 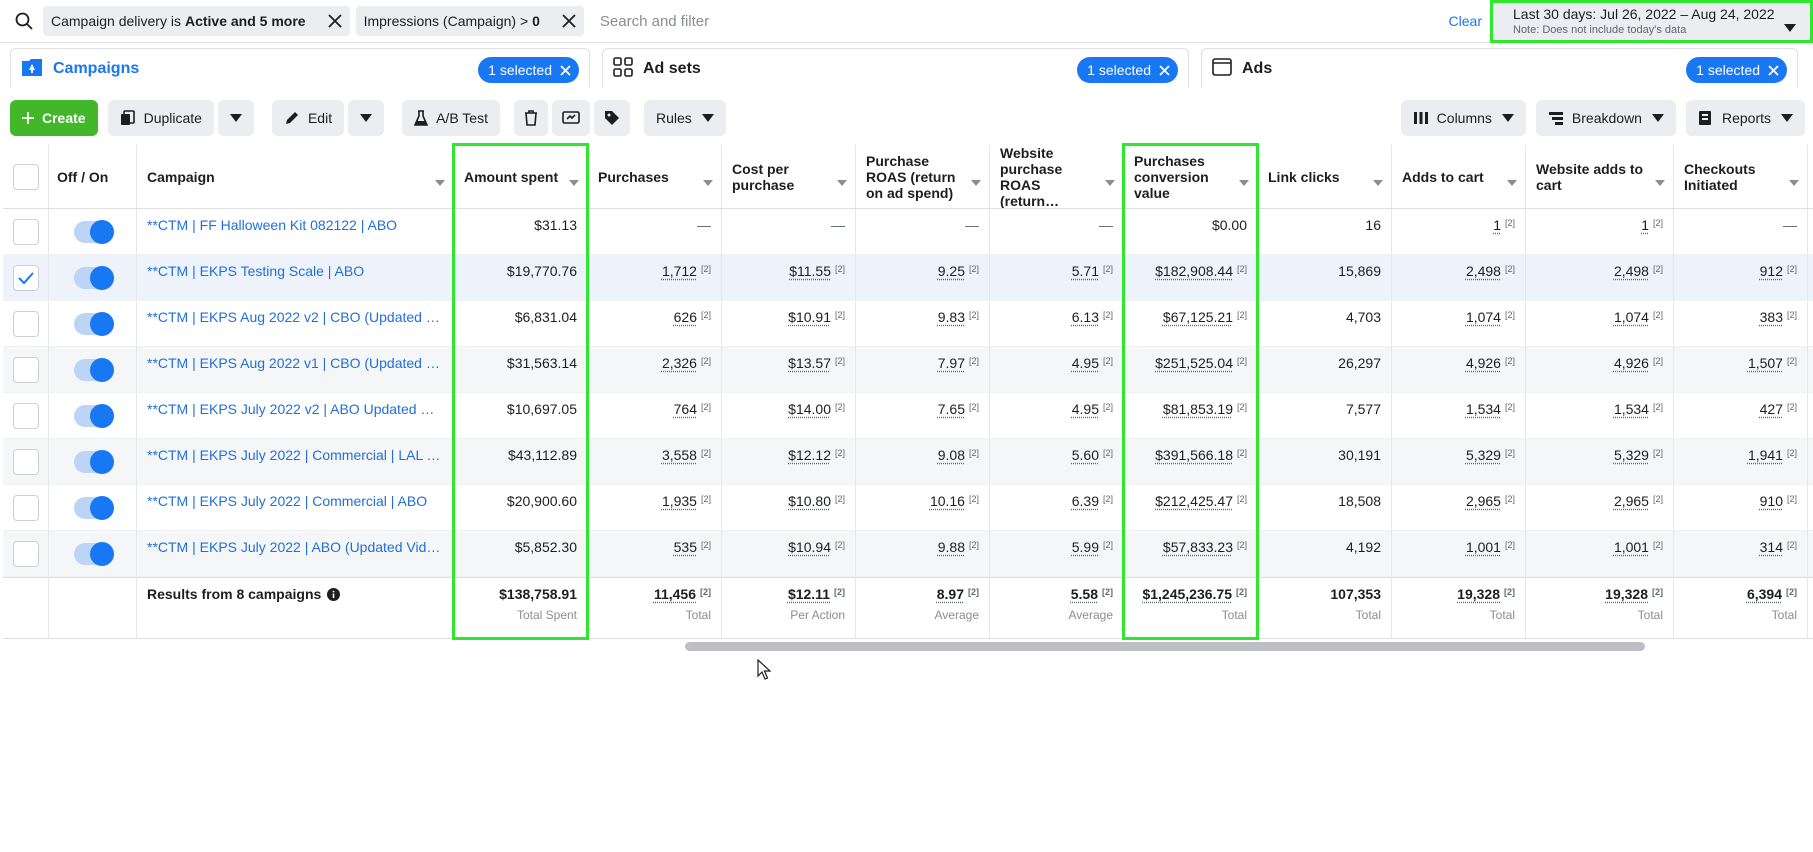 I want to click on breakdown-button: Breakdown, so click(x=1605, y=118).